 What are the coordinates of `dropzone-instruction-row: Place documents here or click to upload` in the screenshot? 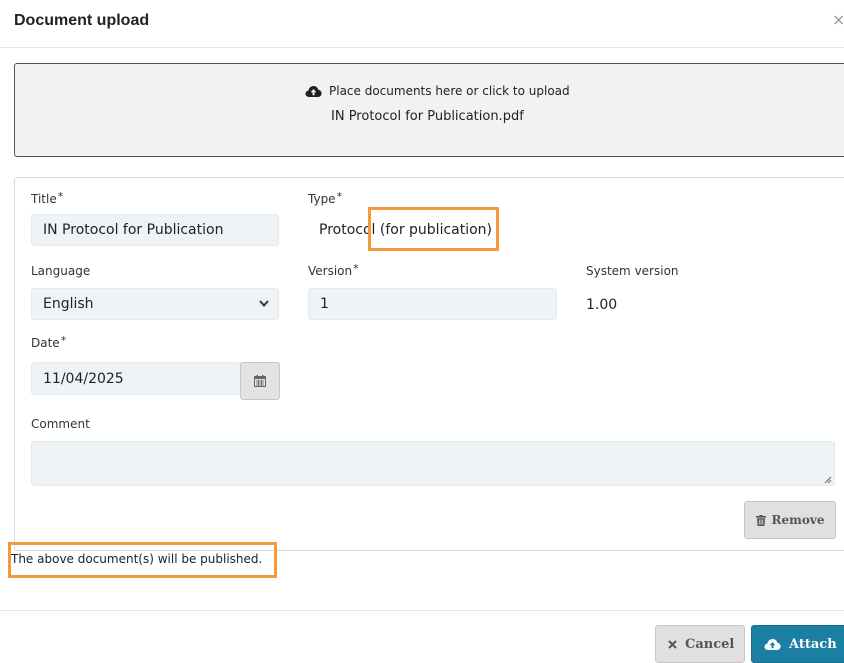 It's located at (437, 91).